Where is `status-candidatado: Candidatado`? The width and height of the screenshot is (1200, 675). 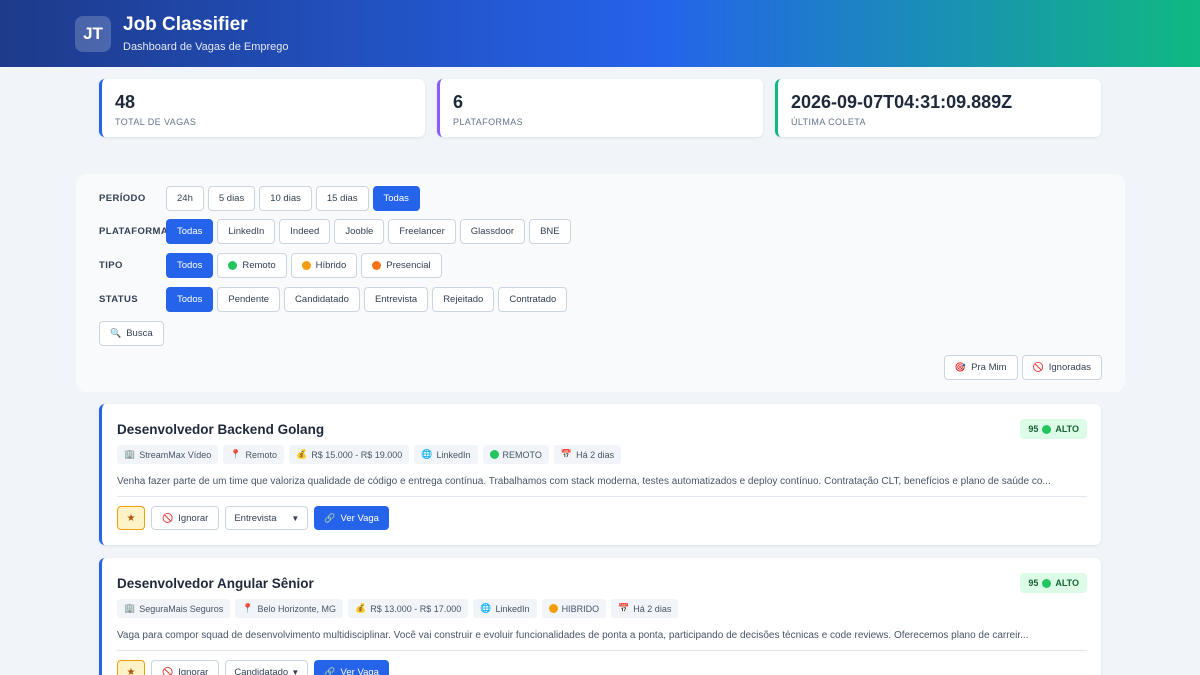 status-candidatado: Candidatado is located at coordinates (322, 299).